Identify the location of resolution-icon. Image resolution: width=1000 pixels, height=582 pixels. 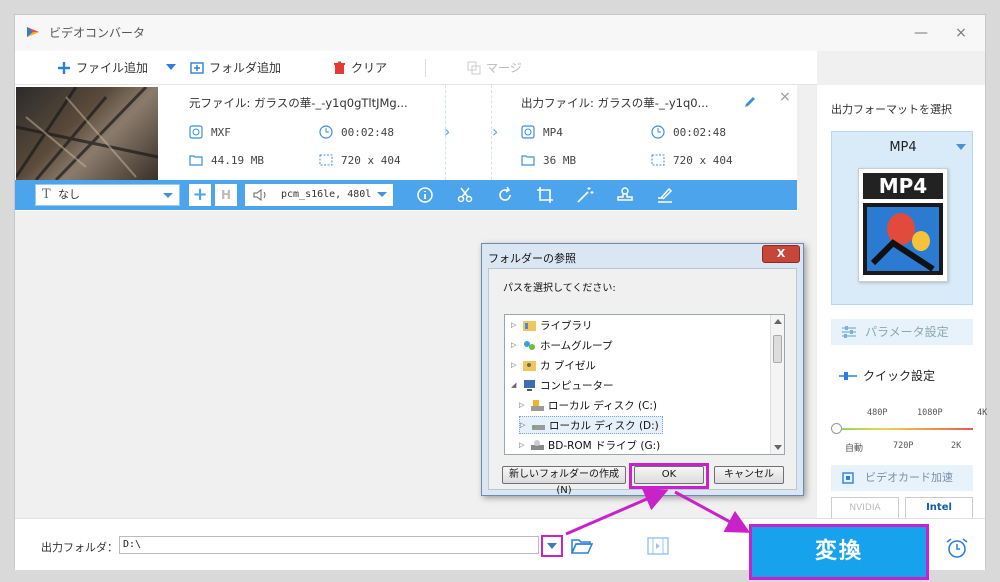
(658, 160).